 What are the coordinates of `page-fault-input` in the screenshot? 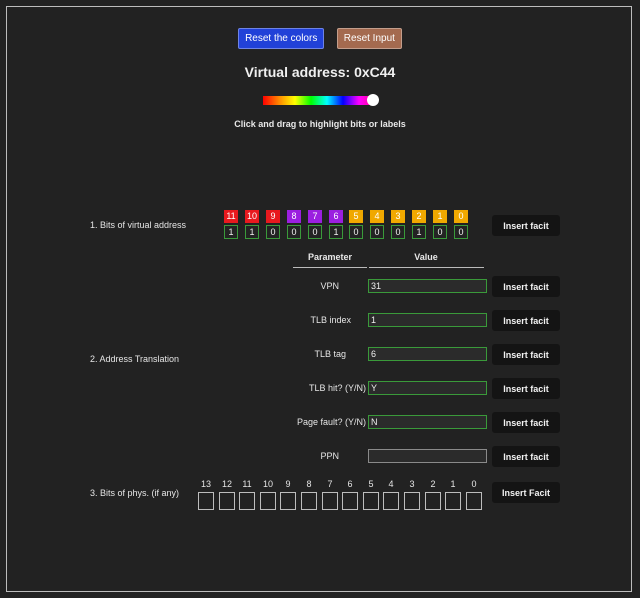 It's located at (427, 422).